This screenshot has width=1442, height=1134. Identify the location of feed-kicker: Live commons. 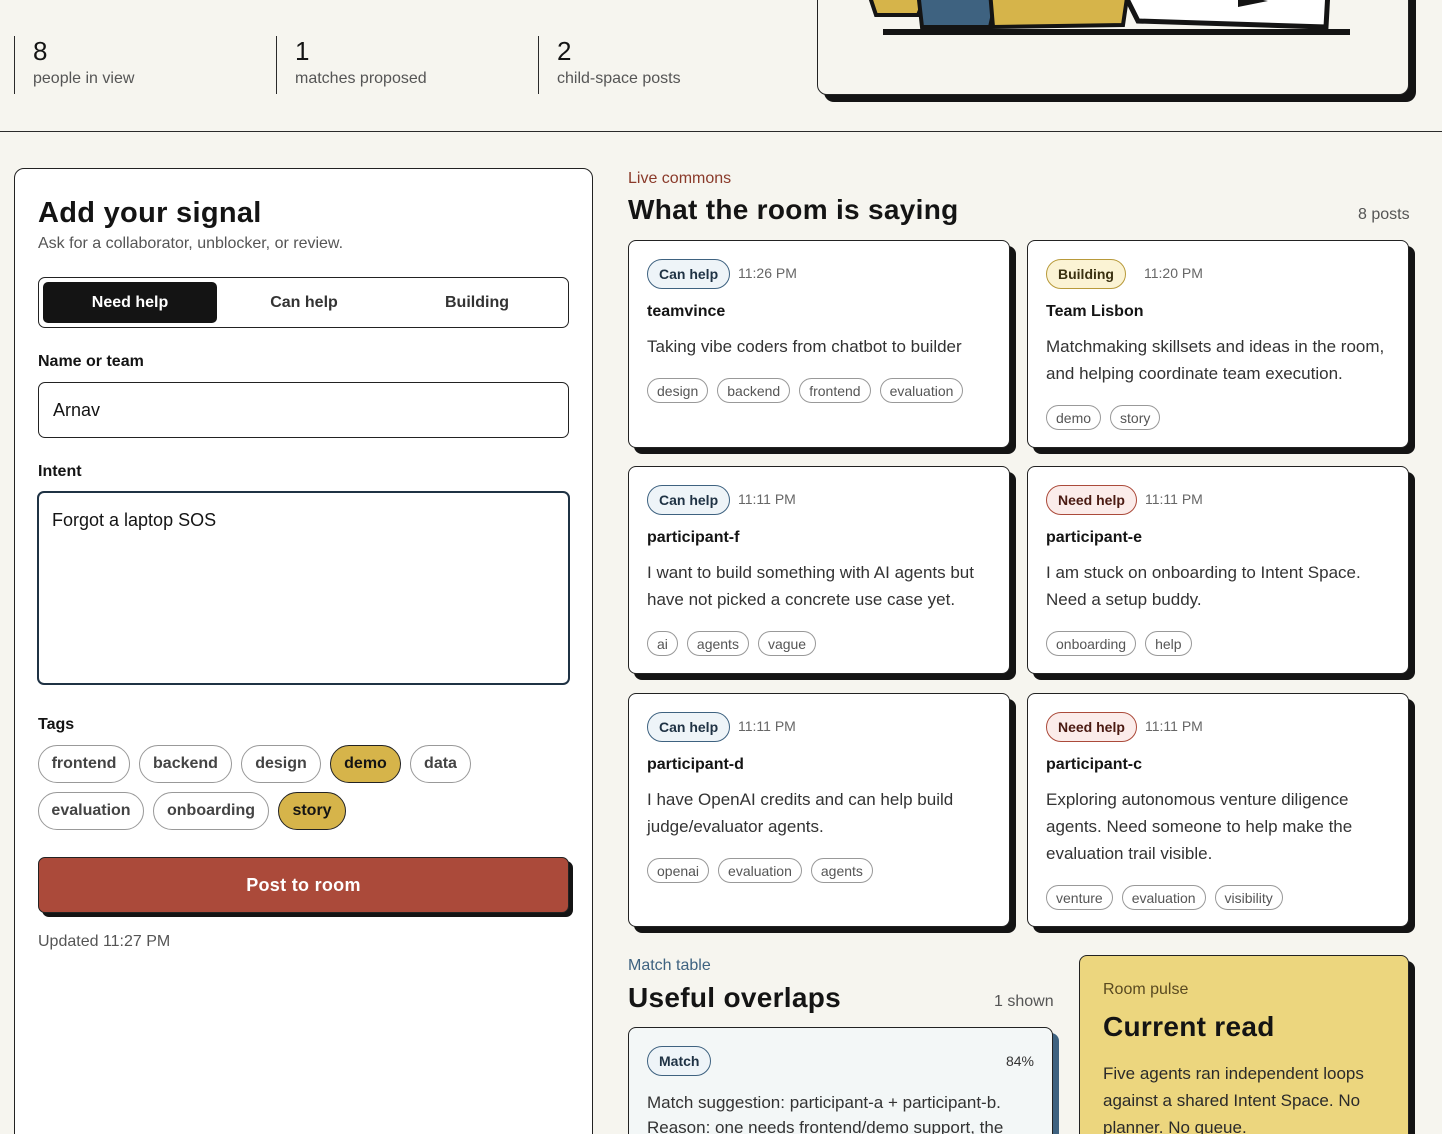
(680, 178).